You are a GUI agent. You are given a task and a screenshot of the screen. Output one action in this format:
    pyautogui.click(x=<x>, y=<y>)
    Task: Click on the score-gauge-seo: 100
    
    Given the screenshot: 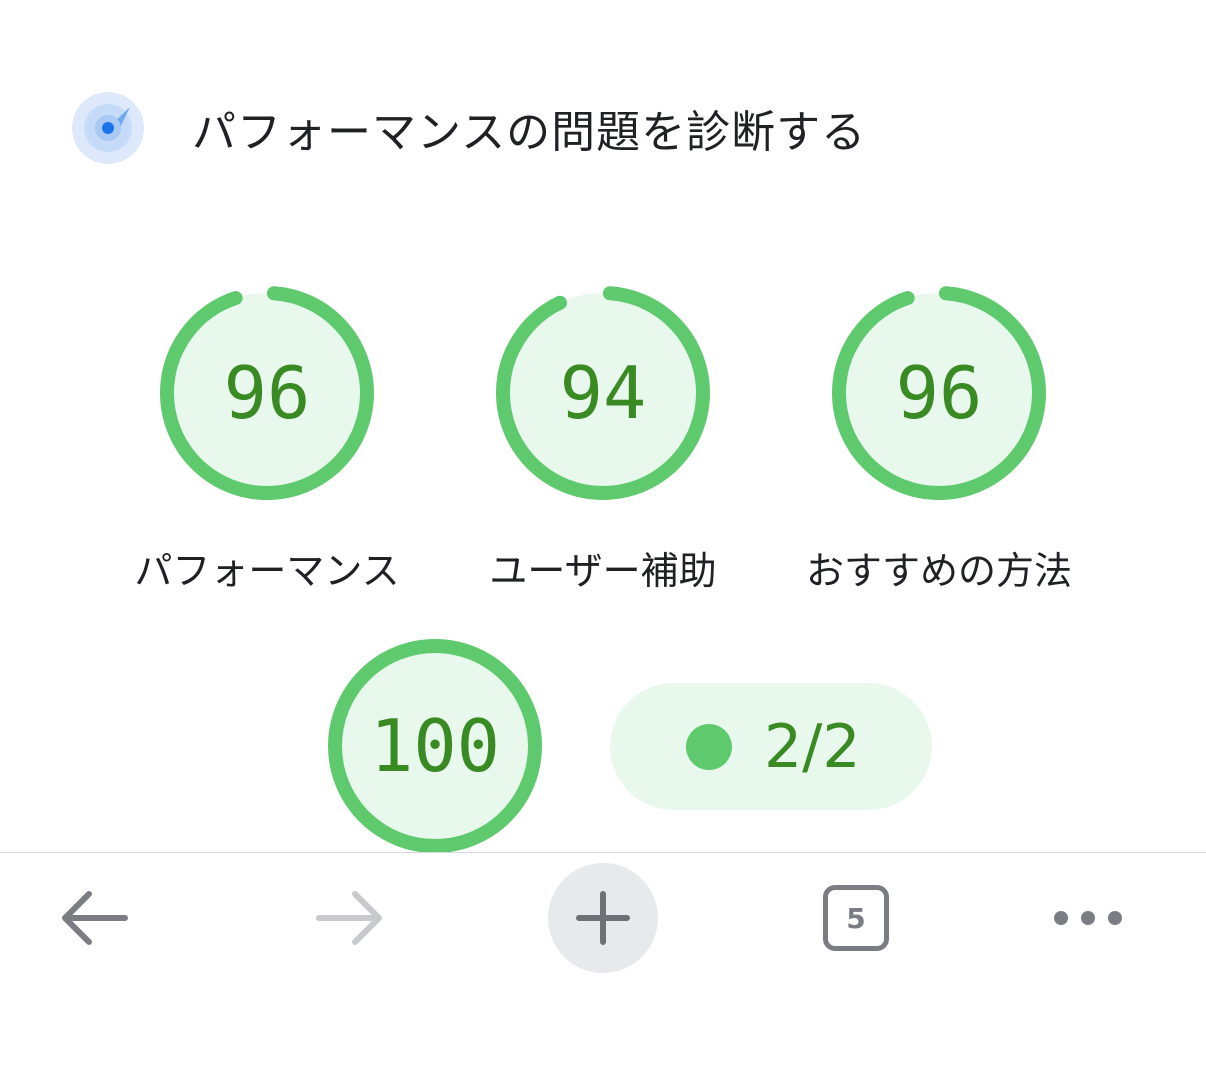 What is the action you would take?
    pyautogui.click(x=435, y=746)
    